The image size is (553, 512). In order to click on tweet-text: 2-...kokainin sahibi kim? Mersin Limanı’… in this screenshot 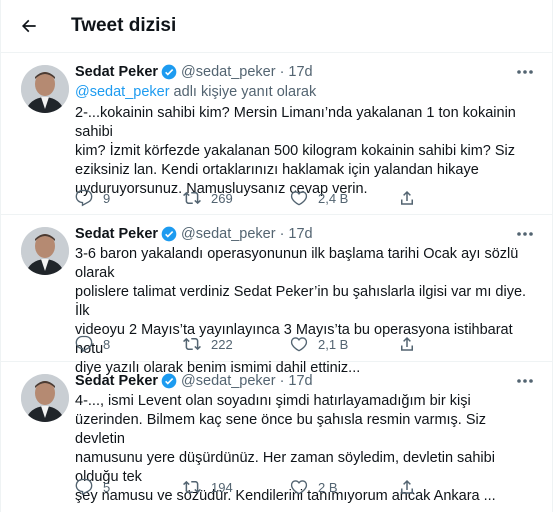, I will do `click(295, 151)`.